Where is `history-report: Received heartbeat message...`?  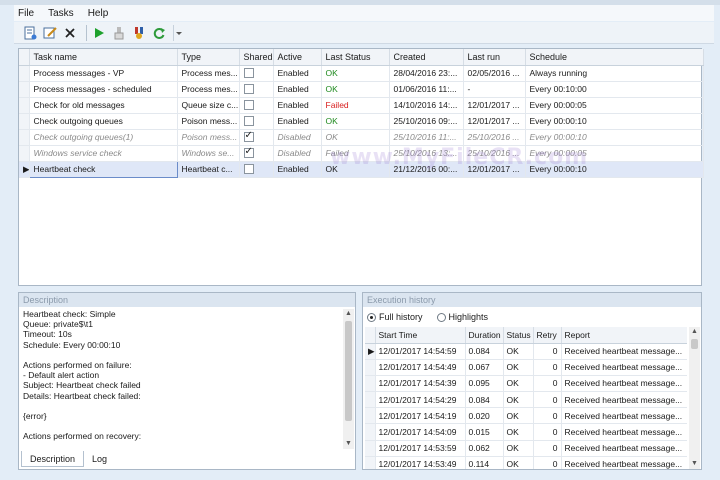 history-report: Received heartbeat message... is located at coordinates (624, 351).